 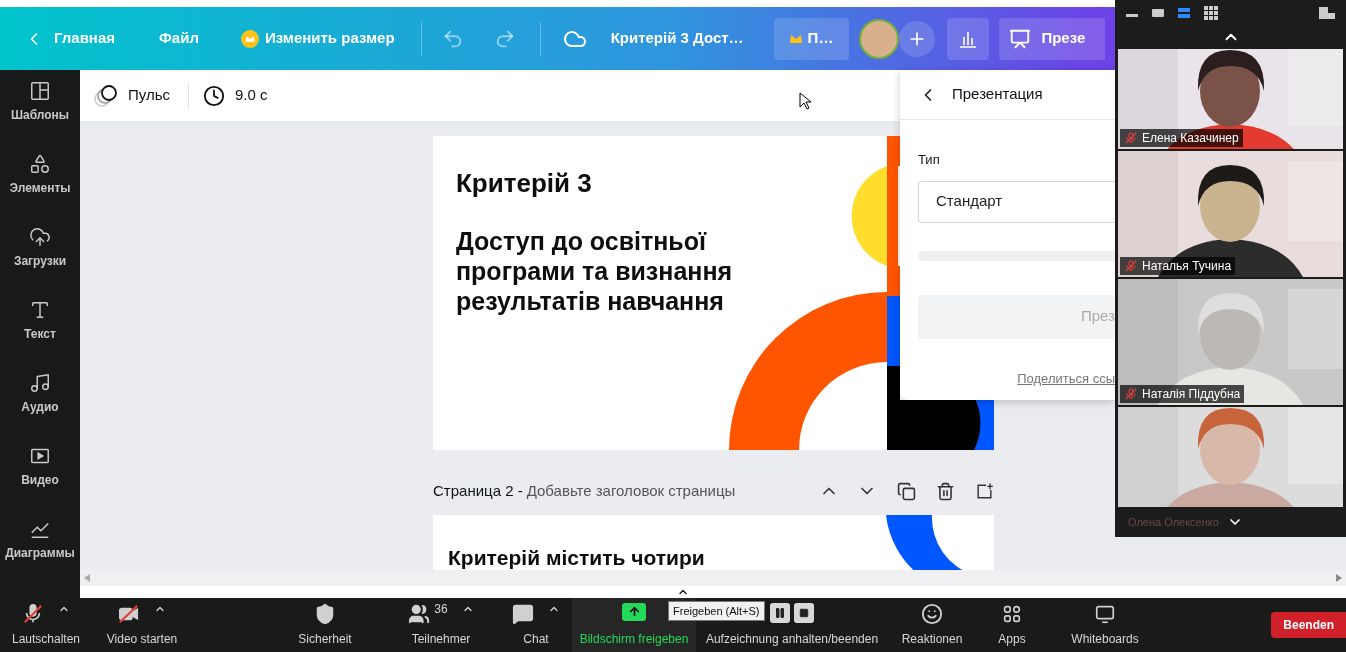 I want to click on add-page-icon, so click(x=984, y=491).